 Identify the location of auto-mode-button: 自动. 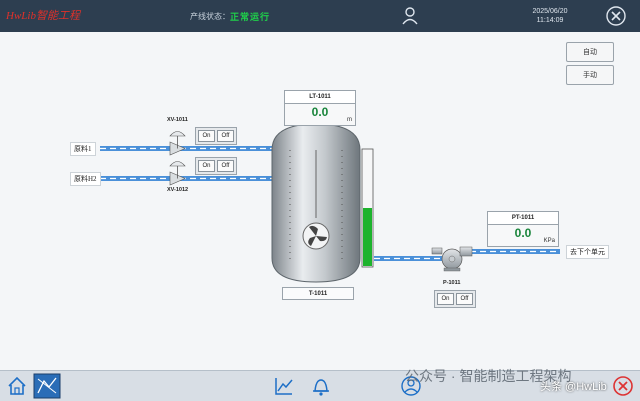
(590, 52).